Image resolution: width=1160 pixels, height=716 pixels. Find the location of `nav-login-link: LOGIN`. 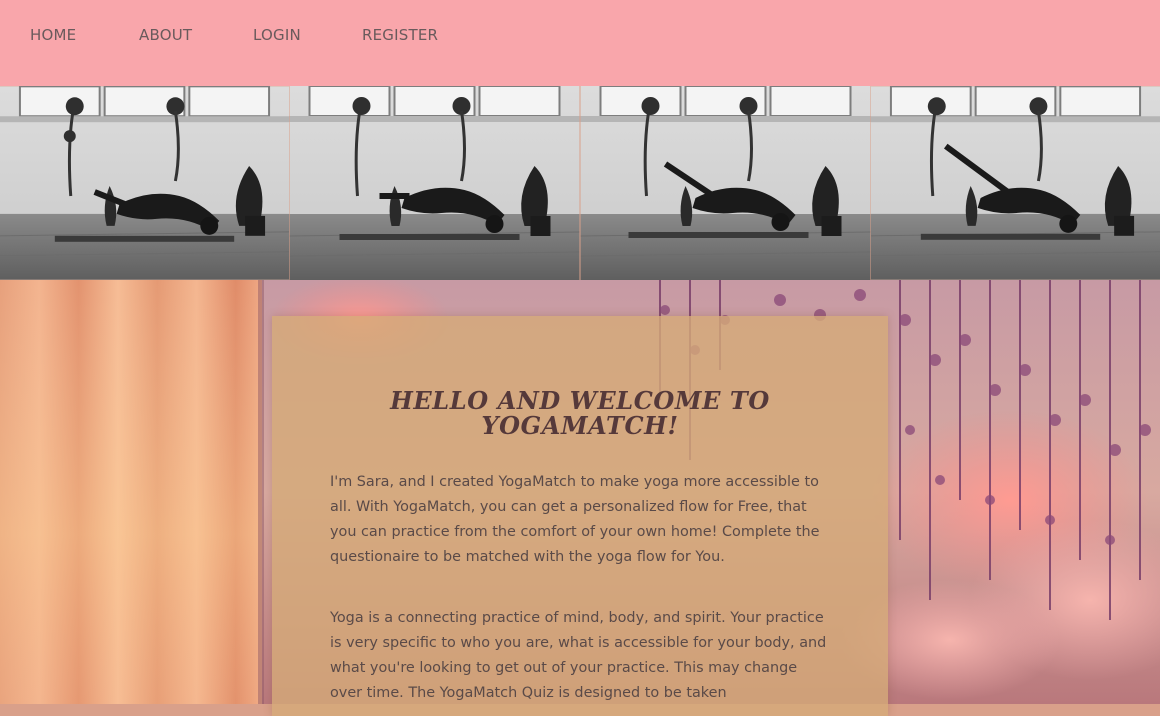

nav-login-link: LOGIN is located at coordinates (277, 35).